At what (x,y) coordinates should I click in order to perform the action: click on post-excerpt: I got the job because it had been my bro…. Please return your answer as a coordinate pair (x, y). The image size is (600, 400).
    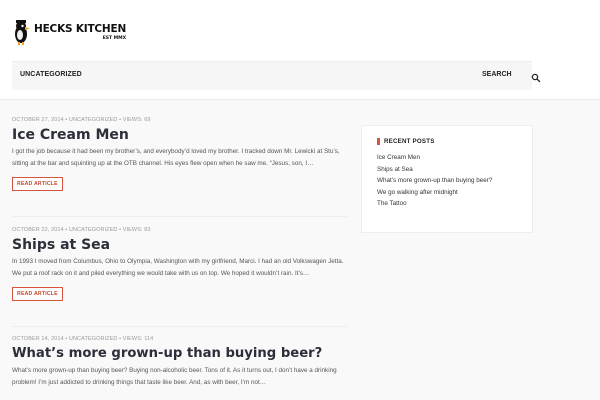
    Looking at the image, I should click on (176, 157).